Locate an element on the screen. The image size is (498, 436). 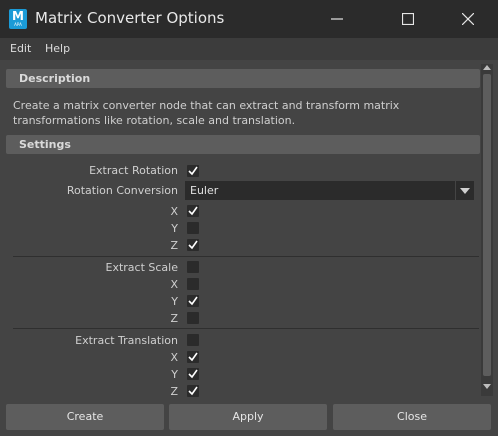
scale-y-label: Y is located at coordinates (174, 301).